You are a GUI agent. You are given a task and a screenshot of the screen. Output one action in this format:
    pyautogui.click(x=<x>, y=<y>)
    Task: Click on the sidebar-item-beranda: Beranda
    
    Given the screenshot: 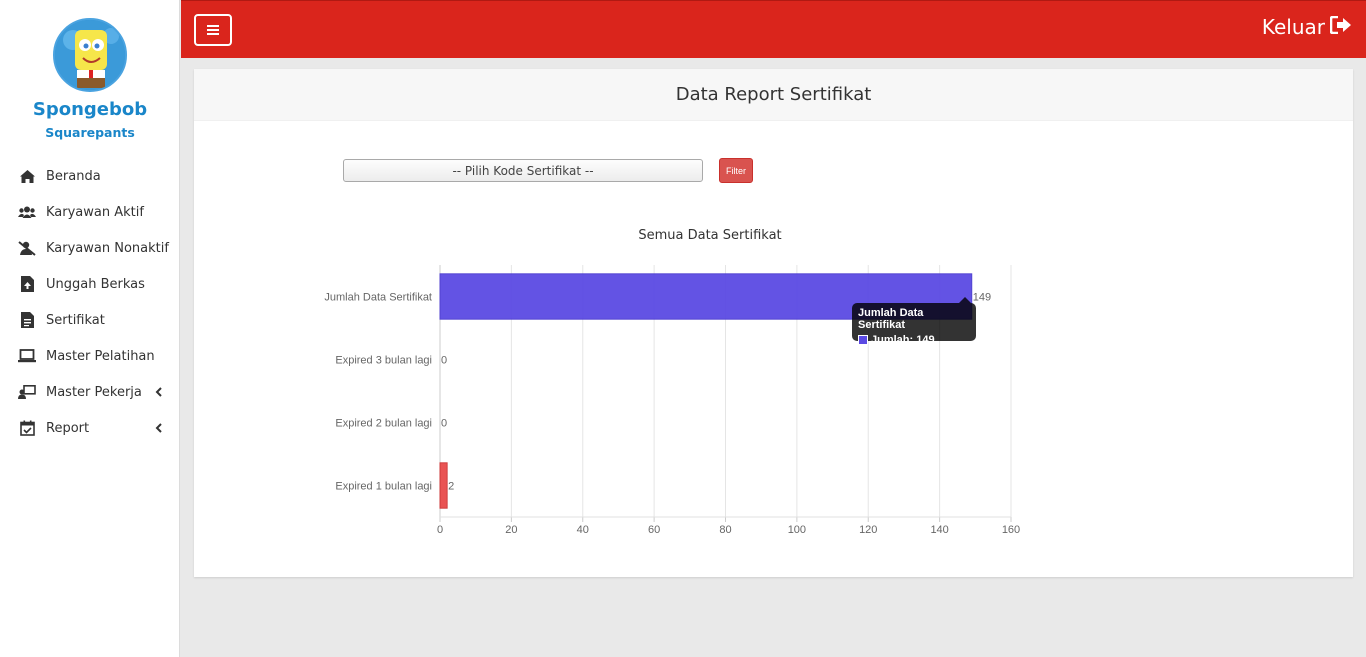 What is the action you would take?
    pyautogui.click(x=90, y=176)
    